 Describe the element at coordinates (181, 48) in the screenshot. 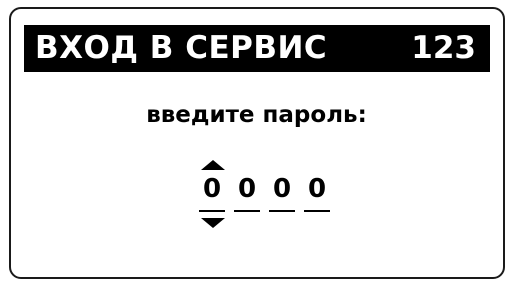

I see `page-title: ВХОД В СЕРВИС` at that location.